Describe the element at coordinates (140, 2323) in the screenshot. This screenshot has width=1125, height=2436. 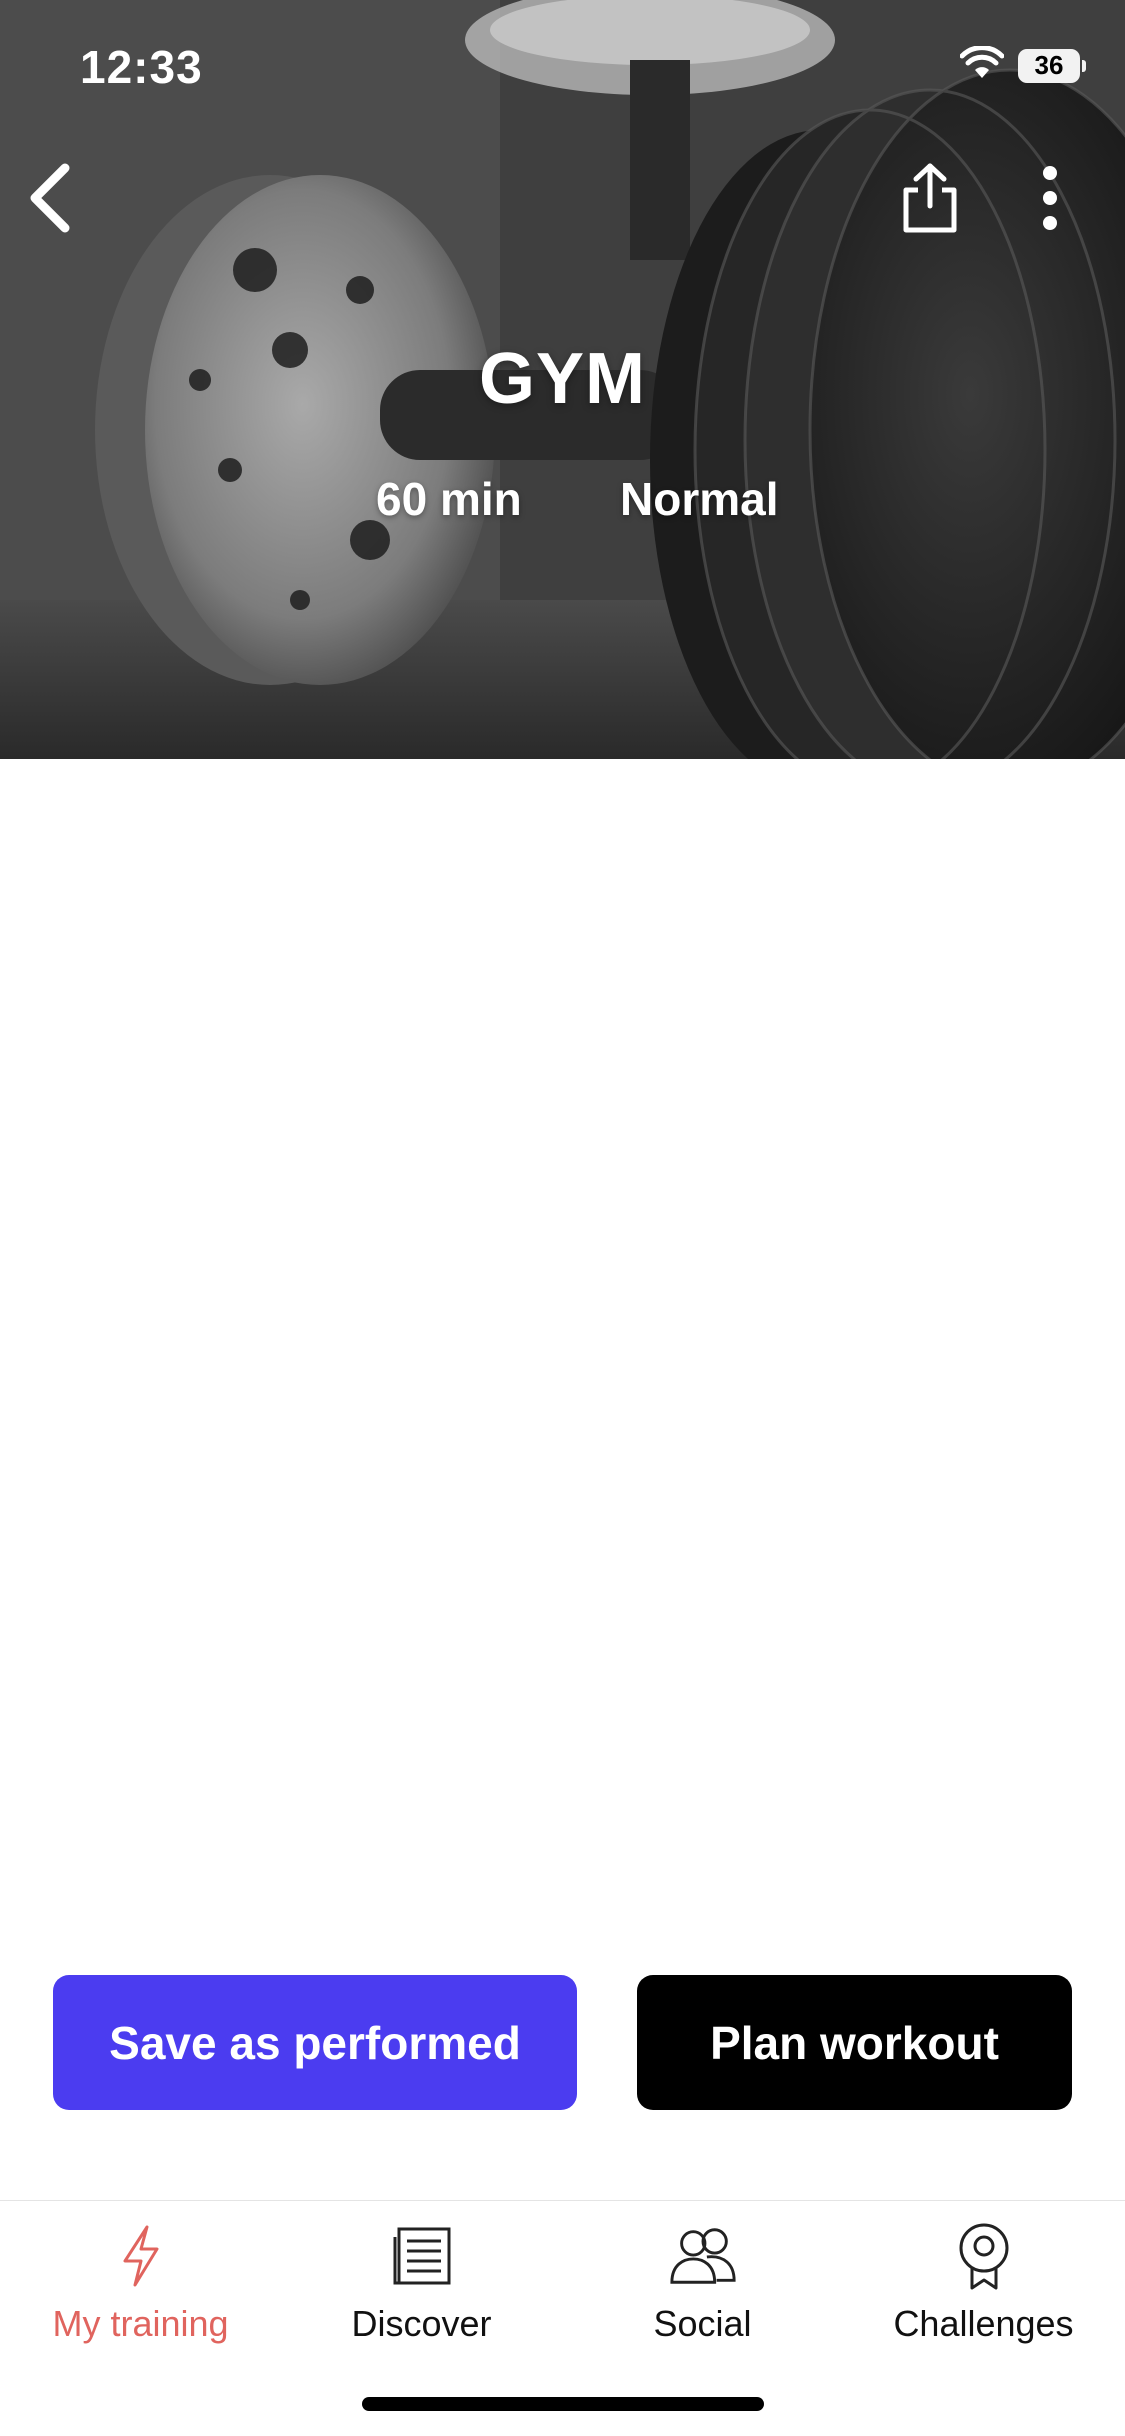
I see `tab-label: My training` at that location.